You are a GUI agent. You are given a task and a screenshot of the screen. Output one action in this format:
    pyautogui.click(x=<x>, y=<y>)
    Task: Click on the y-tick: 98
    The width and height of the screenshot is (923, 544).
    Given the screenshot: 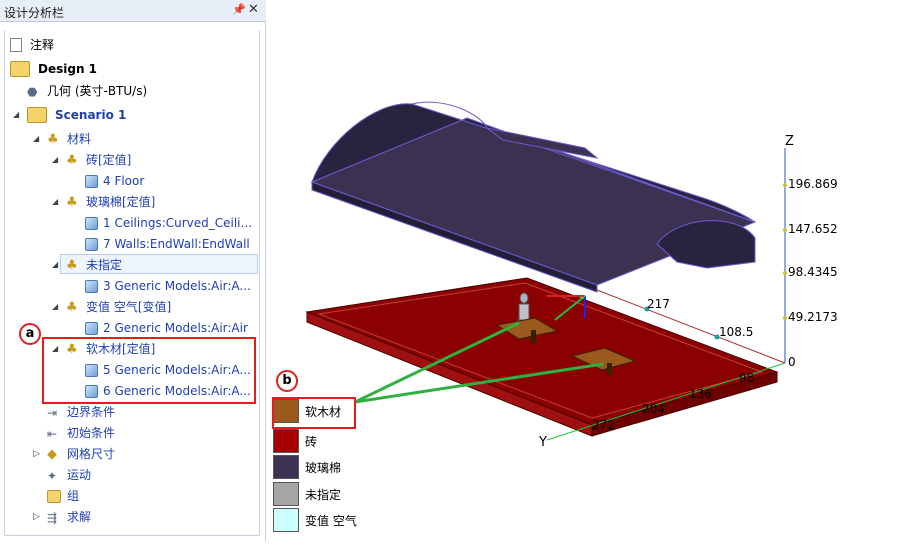 What is the action you would take?
    pyautogui.click(x=746, y=378)
    